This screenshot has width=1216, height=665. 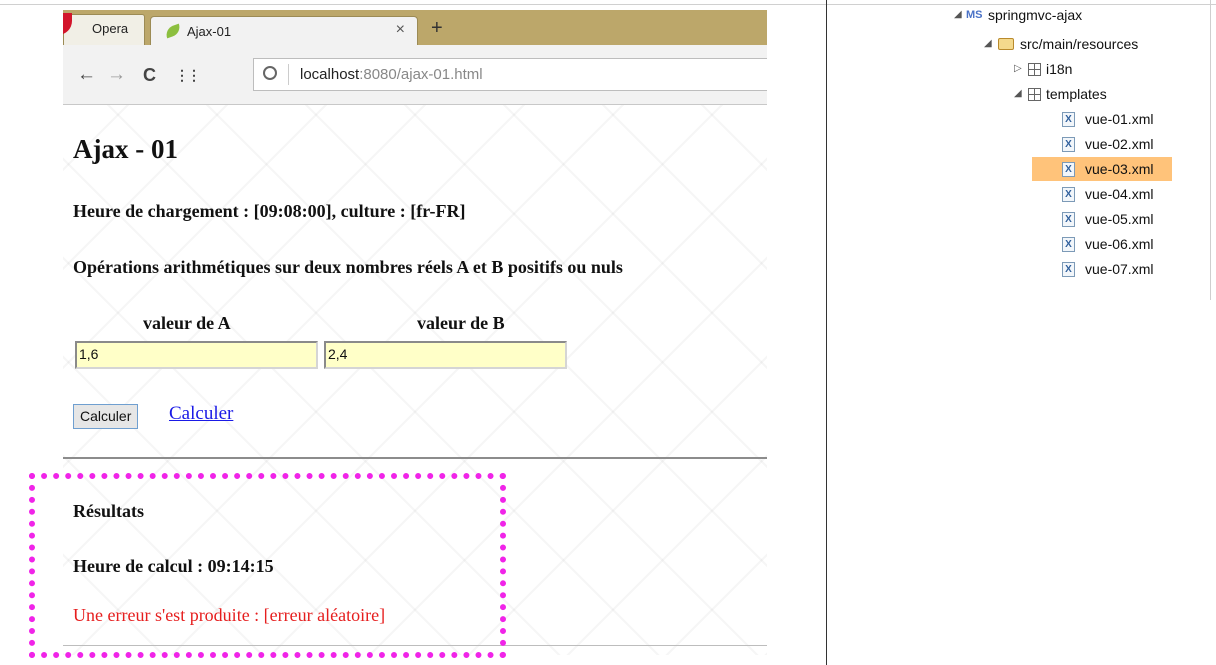 I want to click on reload-icon: C, so click(x=149, y=75).